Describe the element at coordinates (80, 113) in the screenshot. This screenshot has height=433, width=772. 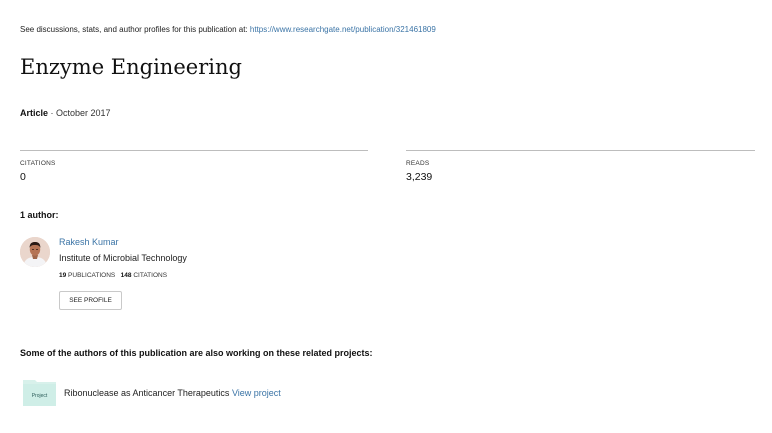
I see `publication-date: · October 2017` at that location.